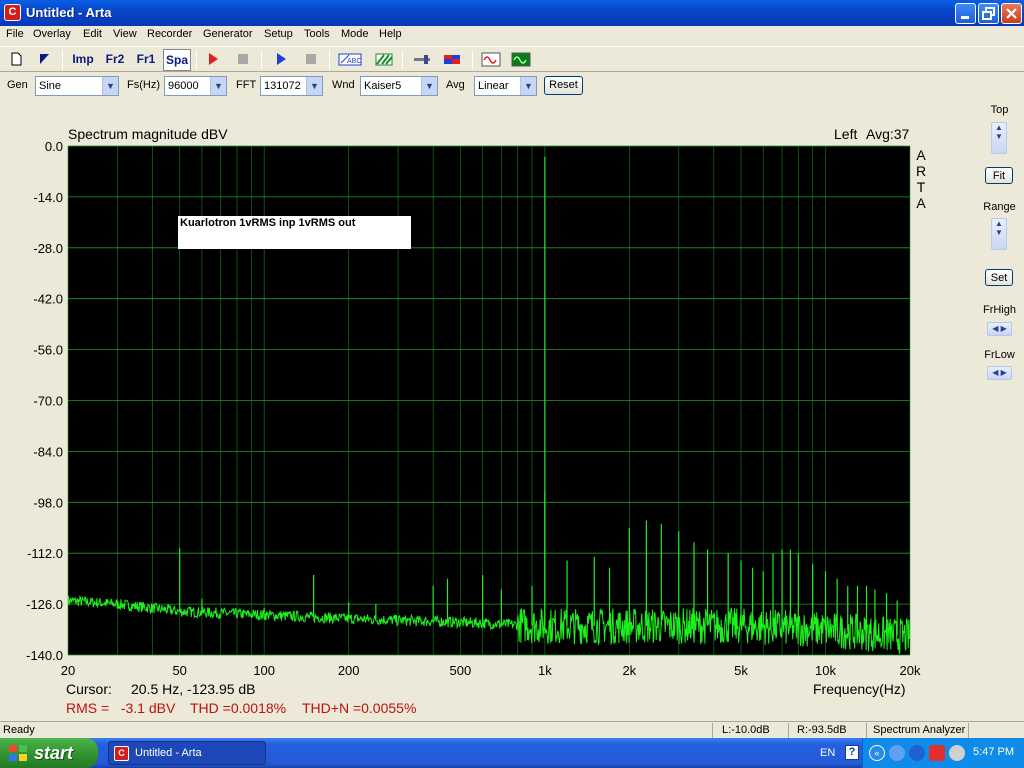 The width and height of the screenshot is (1024, 768). I want to click on svg-text: ABC, so click(354, 61).